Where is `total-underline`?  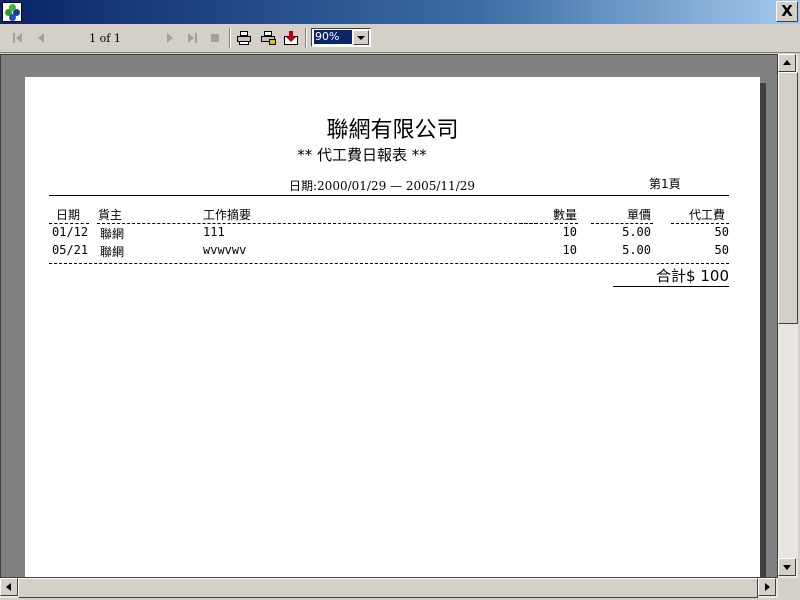
total-underline is located at coordinates (671, 286).